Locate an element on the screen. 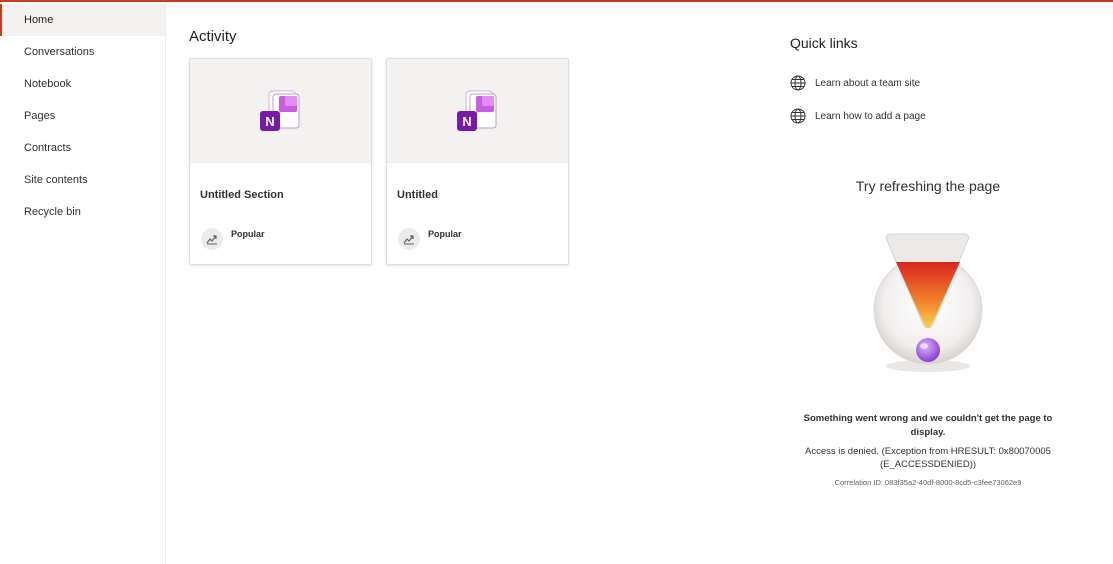  nav-item-recycle-bin: Recycle bin is located at coordinates (82, 212).